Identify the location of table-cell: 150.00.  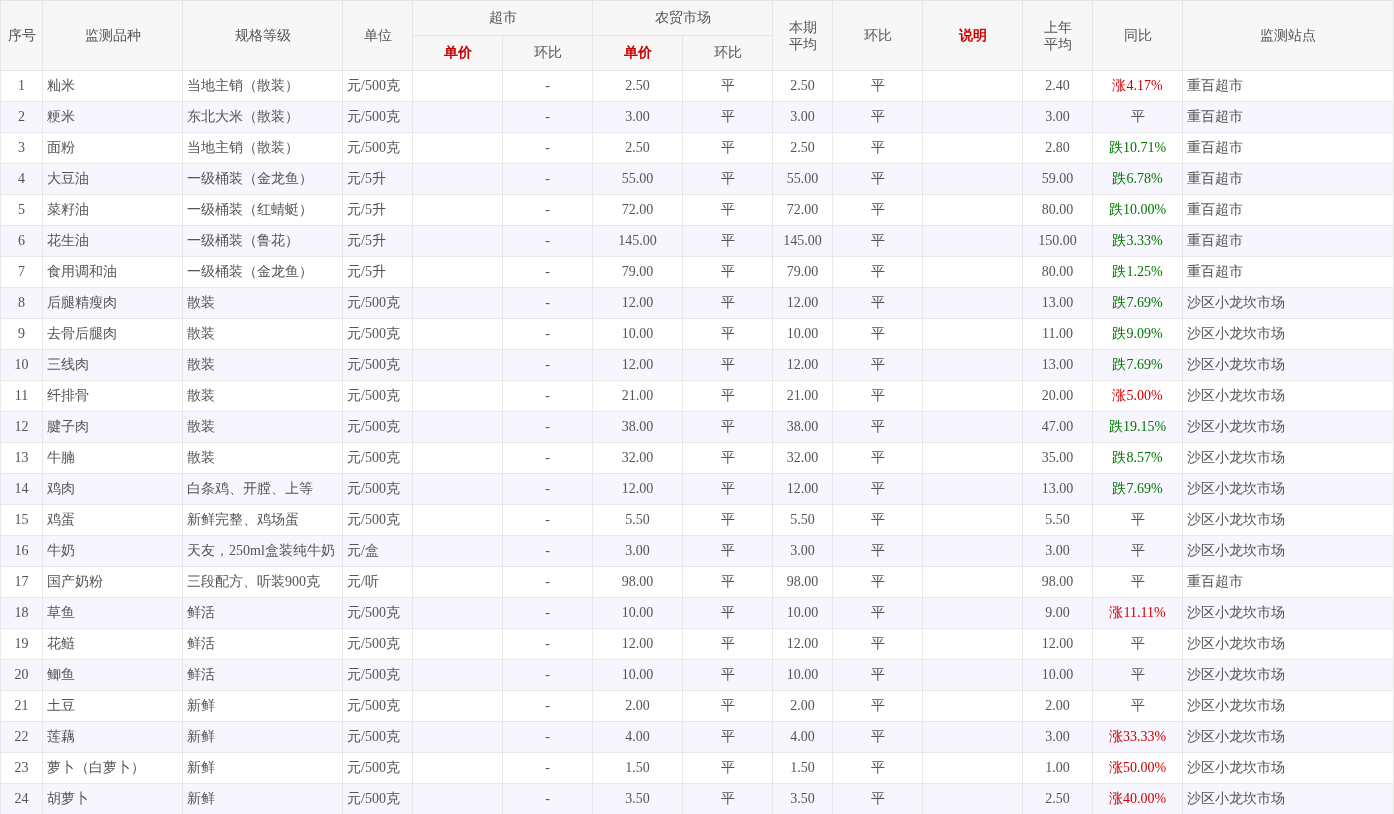
(1057, 241).